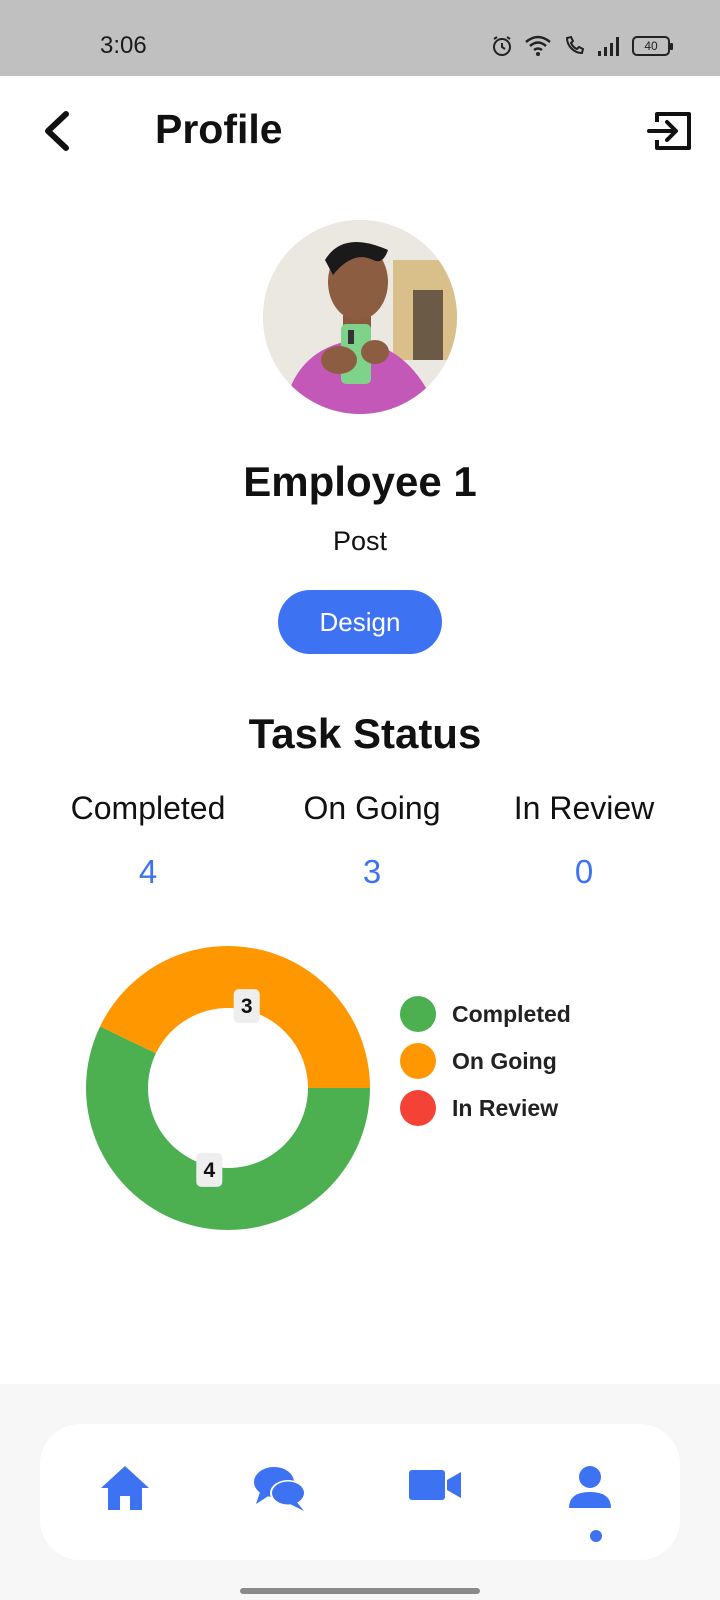  Describe the element at coordinates (360, 1492) in the screenshot. I see `bottom-nav` at that location.